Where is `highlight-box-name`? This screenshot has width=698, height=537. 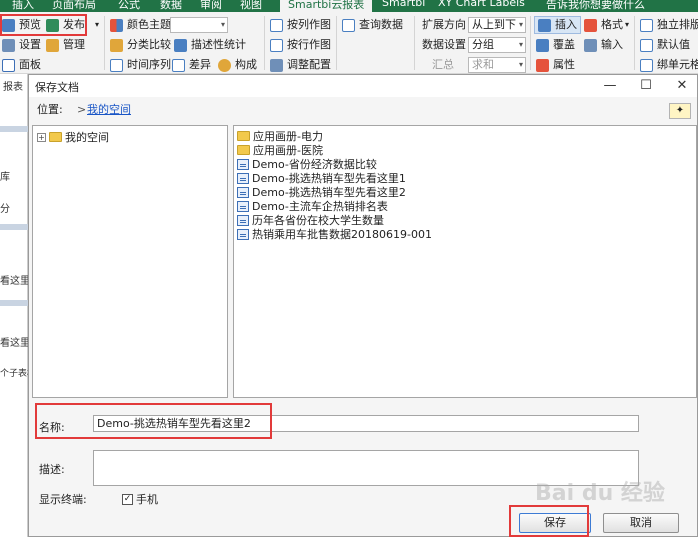
highlight-box-name is located at coordinates (153, 421).